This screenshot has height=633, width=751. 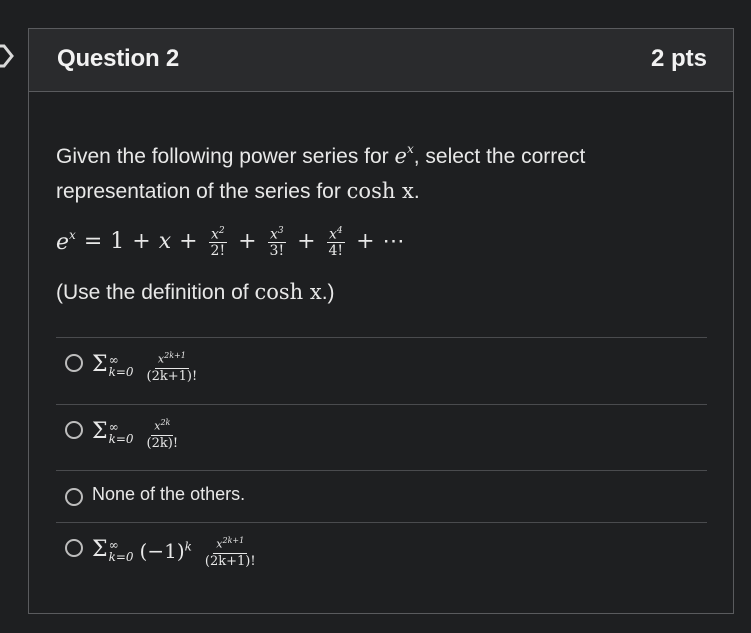 I want to click on definition-hint: (Use the definition of cosh x.), so click(x=195, y=292).